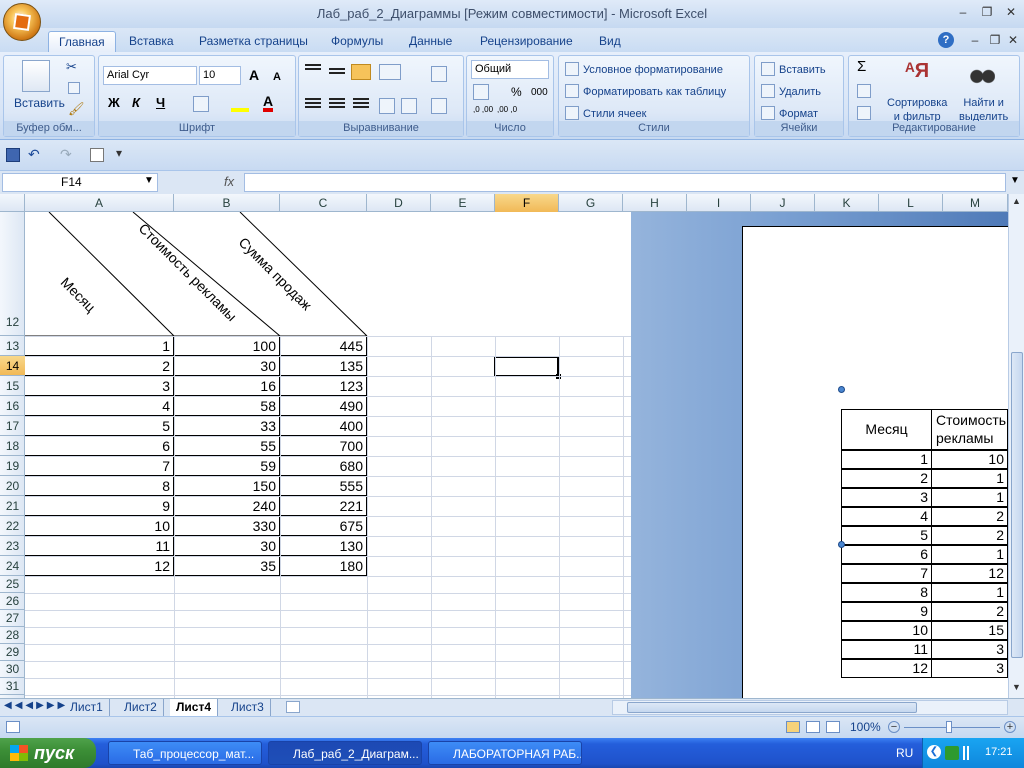 The height and width of the screenshot is (768, 1024). Describe the element at coordinates (894, 727) in the screenshot. I see `zoom-out-icon: −` at that location.